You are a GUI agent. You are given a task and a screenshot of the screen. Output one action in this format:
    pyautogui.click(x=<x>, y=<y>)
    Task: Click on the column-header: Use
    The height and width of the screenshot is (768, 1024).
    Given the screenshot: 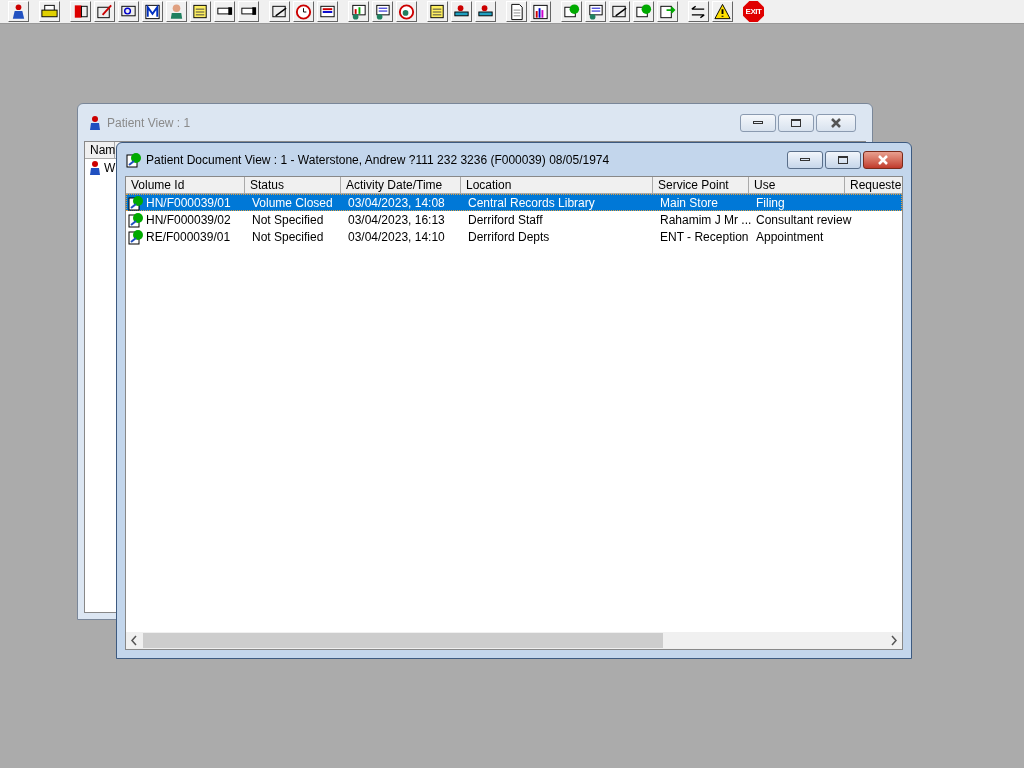 What is the action you would take?
    pyautogui.click(x=797, y=185)
    